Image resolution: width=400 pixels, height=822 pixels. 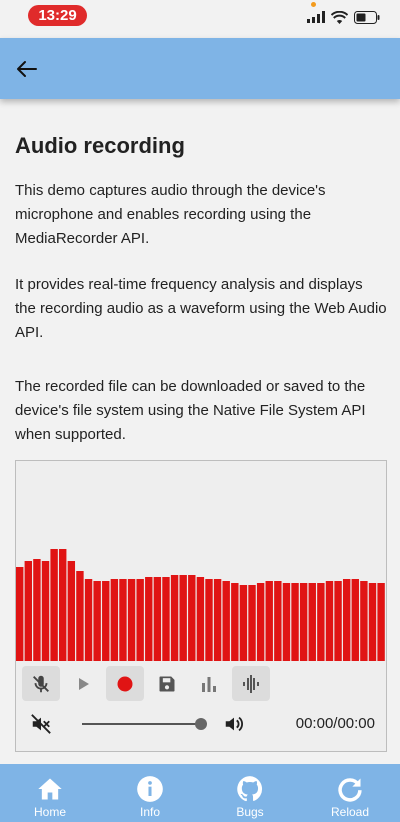 I want to click on record-button, so click(x=125, y=683).